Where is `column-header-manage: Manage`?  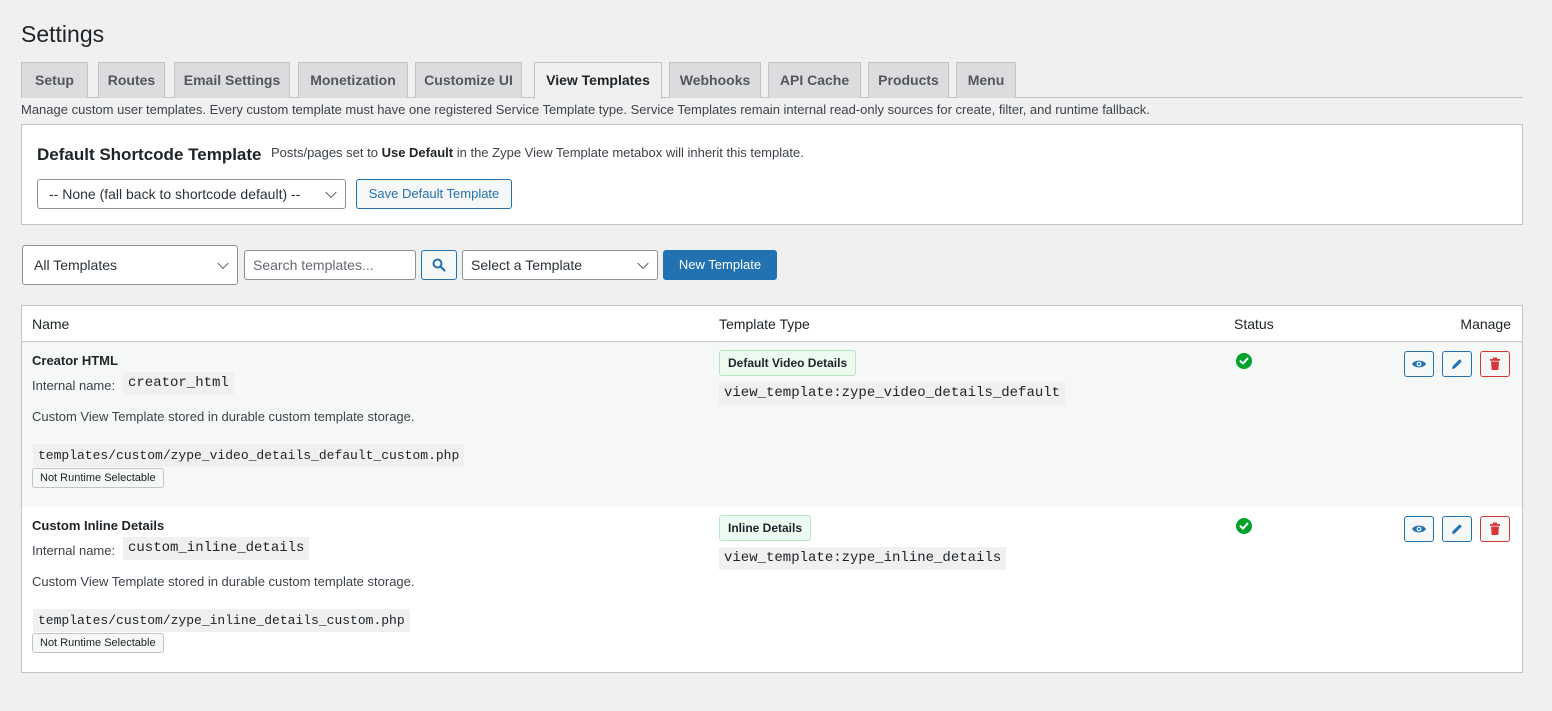 column-header-manage: Manage is located at coordinates (1485, 324).